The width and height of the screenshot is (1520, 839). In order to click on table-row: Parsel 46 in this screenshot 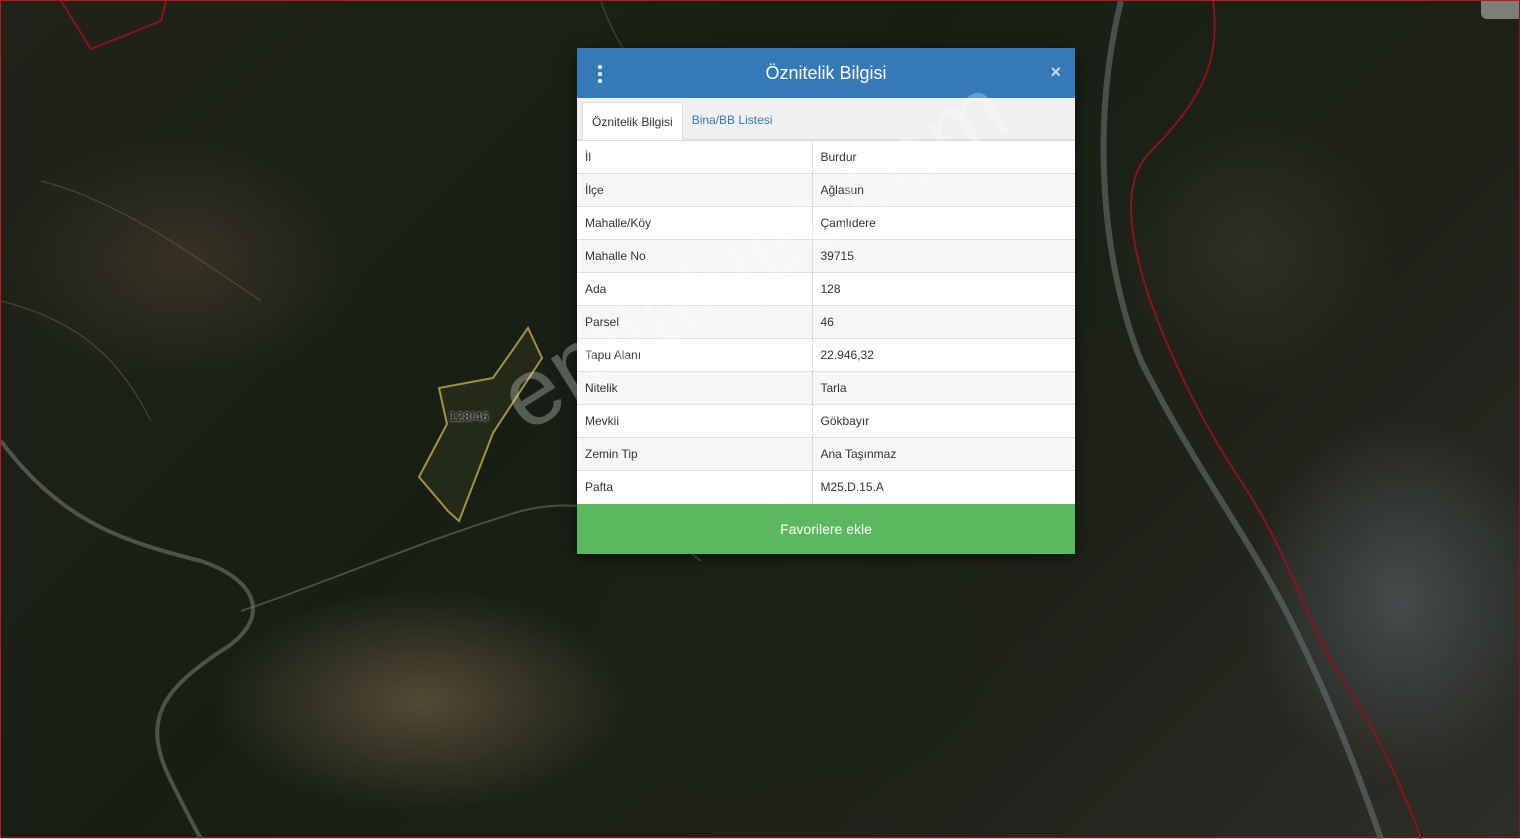, I will do `click(826, 322)`.